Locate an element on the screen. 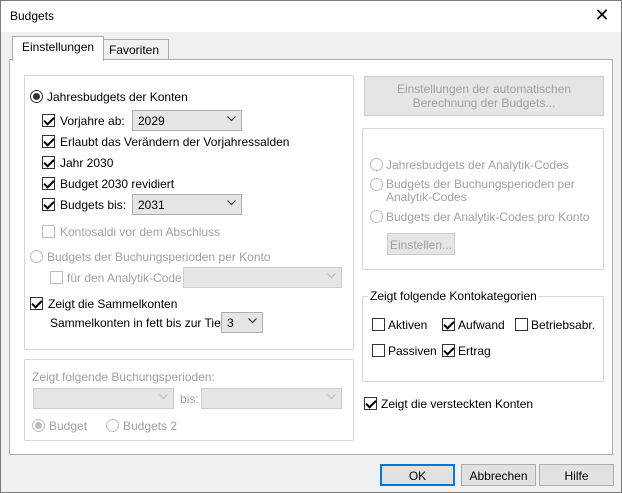 Image resolution: width=622 pixels, height=493 pixels. bold-depth-value: 3 is located at coordinates (230, 323).